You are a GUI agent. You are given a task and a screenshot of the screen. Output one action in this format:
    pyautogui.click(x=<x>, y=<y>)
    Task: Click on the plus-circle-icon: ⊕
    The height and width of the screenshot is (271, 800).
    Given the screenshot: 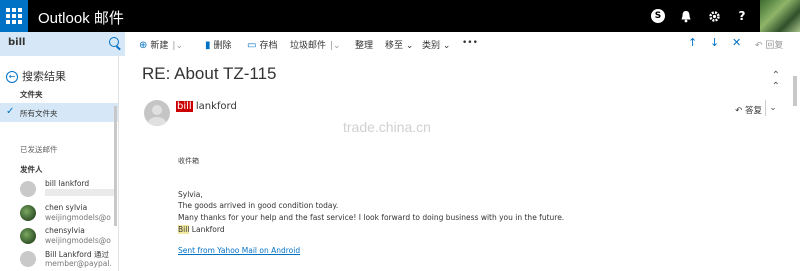 What is the action you would take?
    pyautogui.click(x=143, y=45)
    